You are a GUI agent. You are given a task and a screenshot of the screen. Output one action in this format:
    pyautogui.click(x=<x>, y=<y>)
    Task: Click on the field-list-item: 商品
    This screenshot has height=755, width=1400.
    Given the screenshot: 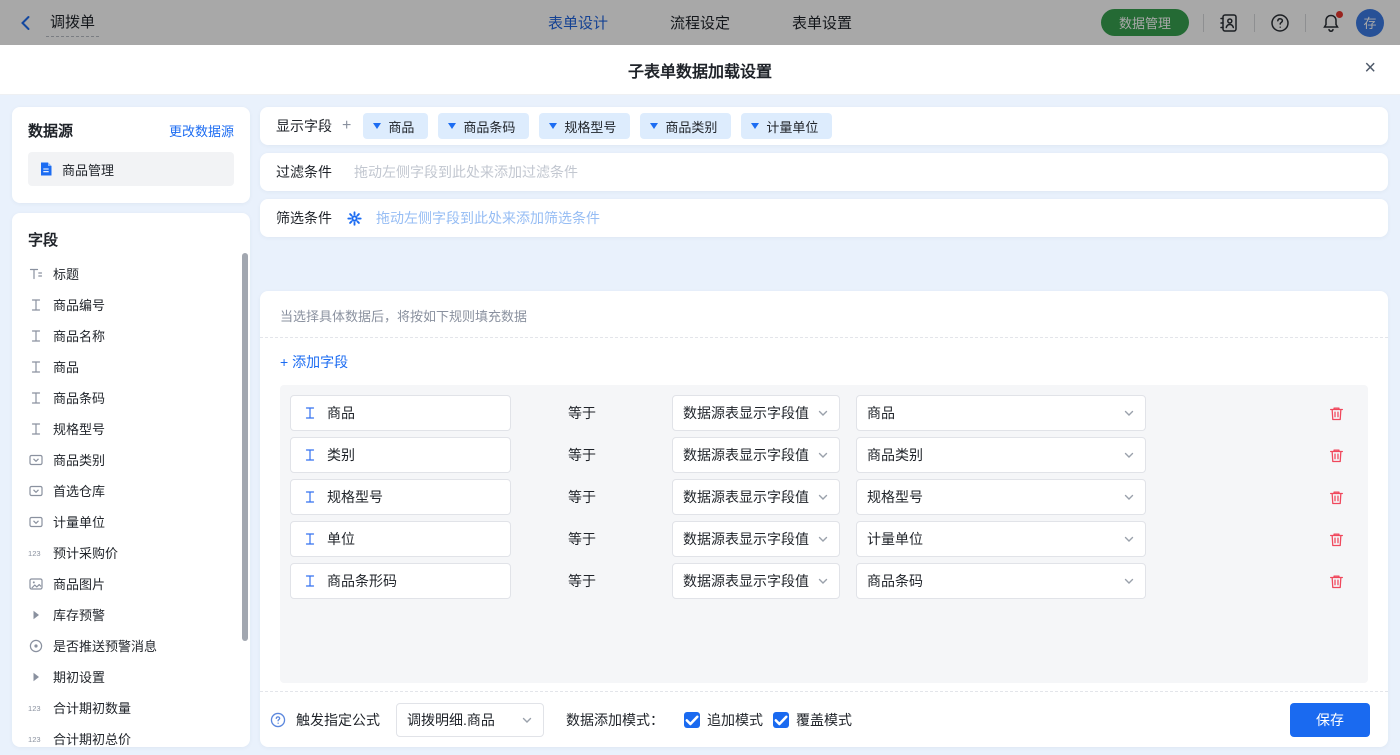 What is the action you would take?
    pyautogui.click(x=135, y=366)
    